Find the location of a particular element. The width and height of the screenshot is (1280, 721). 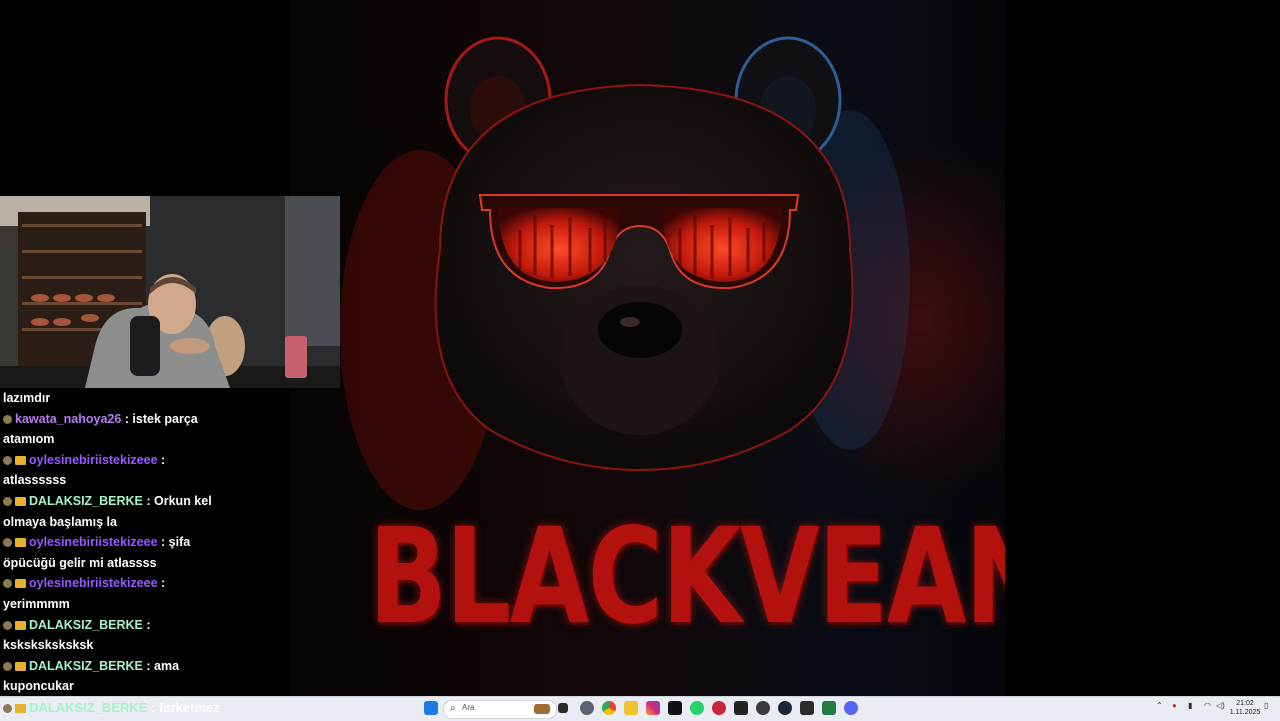

chat-message: lazımdır is located at coordinates (109, 398).